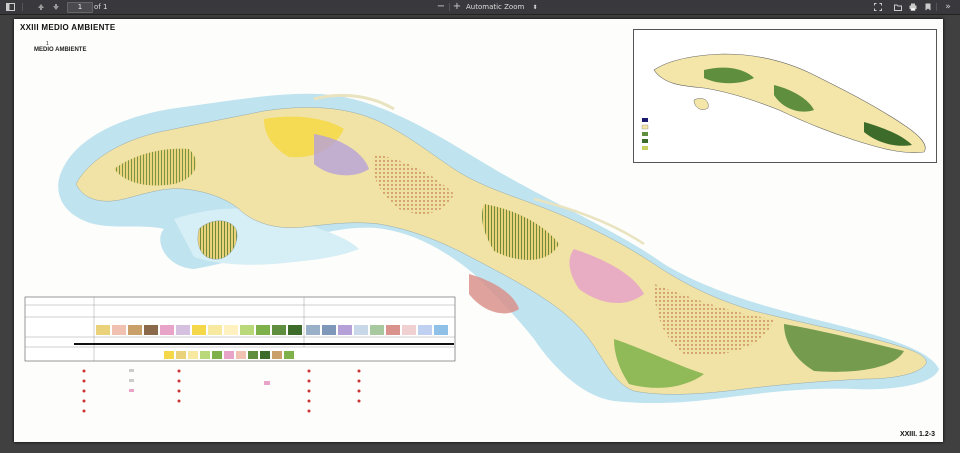 This screenshot has height=453, width=960. Describe the element at coordinates (783, 103) in the screenshot. I see `inset-map-graphic` at that location.